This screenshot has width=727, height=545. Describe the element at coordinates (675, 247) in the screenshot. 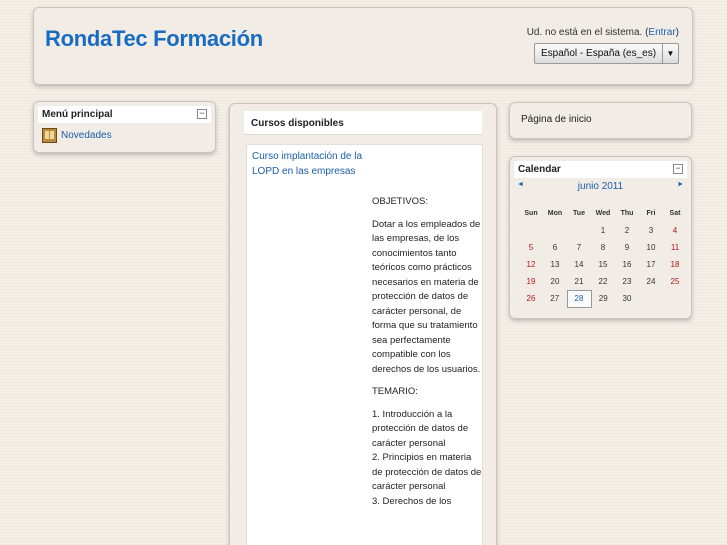

I see `calendar-day: 11` at that location.